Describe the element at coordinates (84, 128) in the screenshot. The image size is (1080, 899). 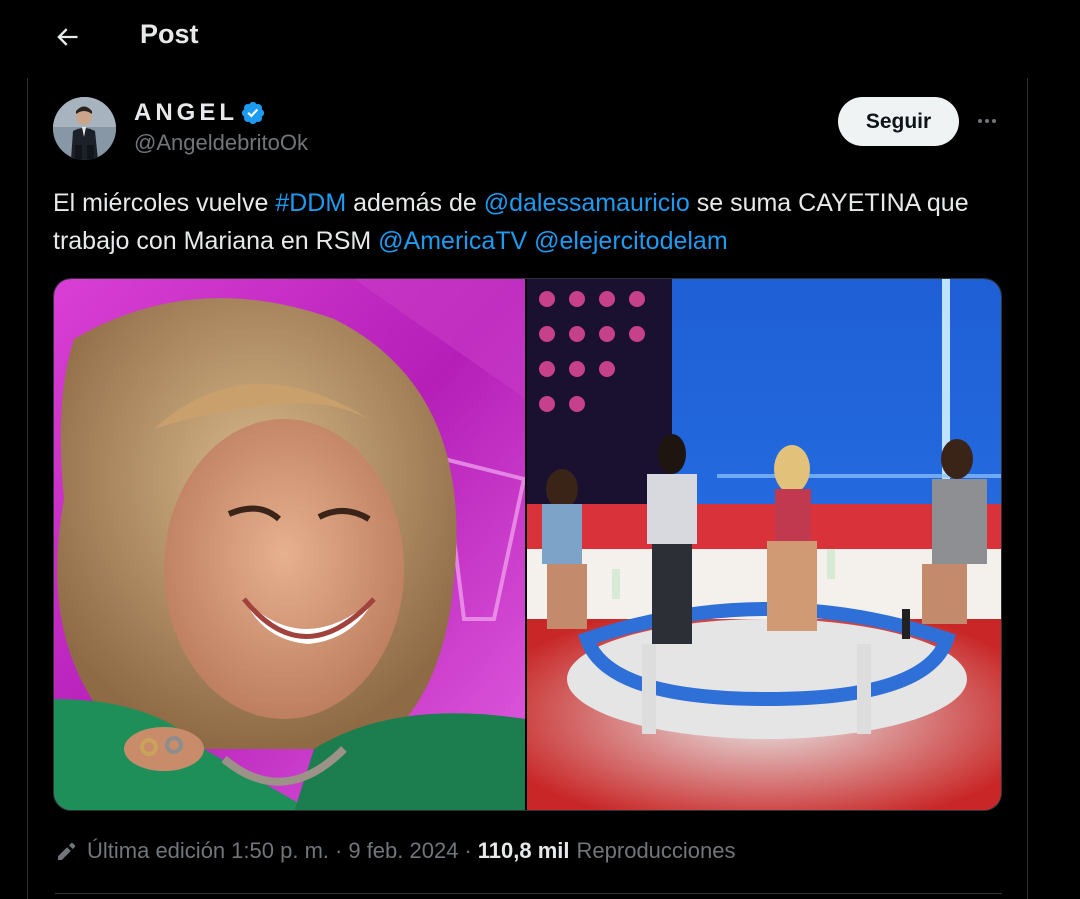
I see `avatar` at that location.